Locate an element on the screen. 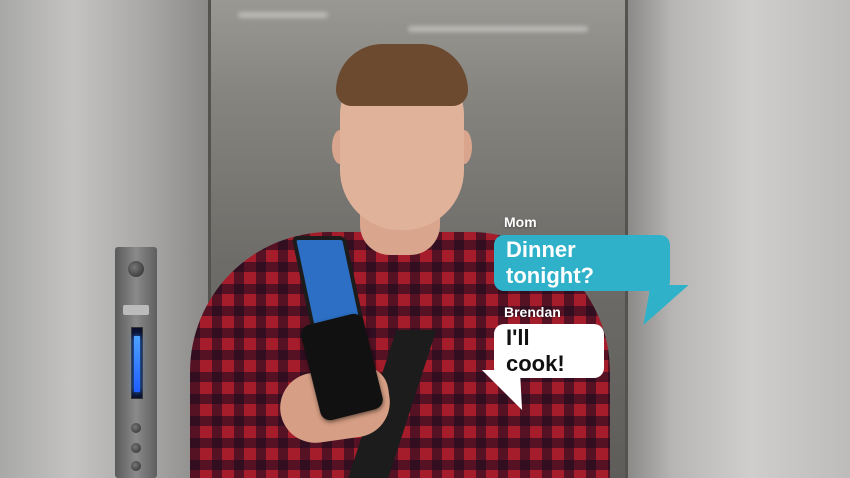 Image resolution: width=850 pixels, height=478 pixels. incoming-message-bubble: Dinner tonight? is located at coordinates (582, 263).